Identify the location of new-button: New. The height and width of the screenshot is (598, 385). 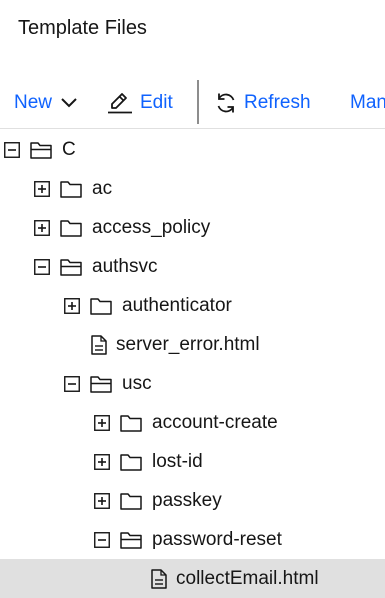
(45, 103).